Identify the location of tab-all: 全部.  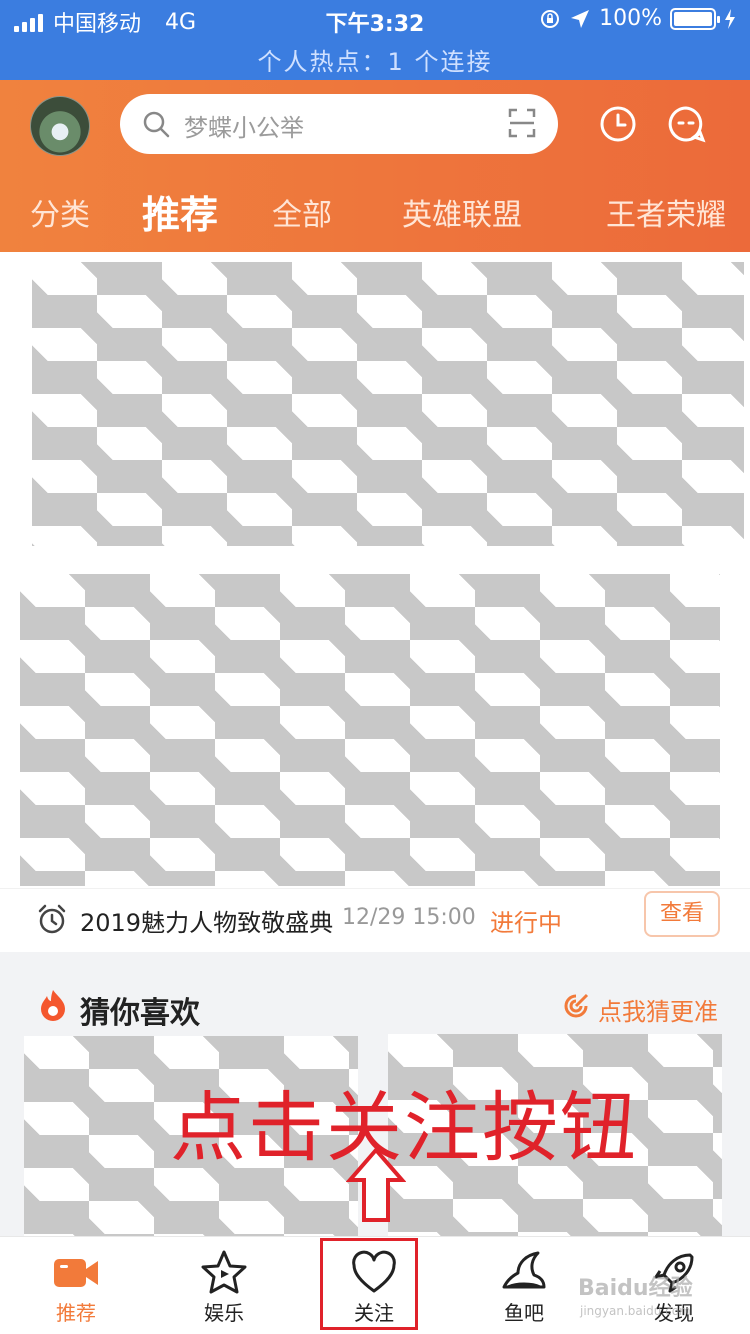
(302, 212).